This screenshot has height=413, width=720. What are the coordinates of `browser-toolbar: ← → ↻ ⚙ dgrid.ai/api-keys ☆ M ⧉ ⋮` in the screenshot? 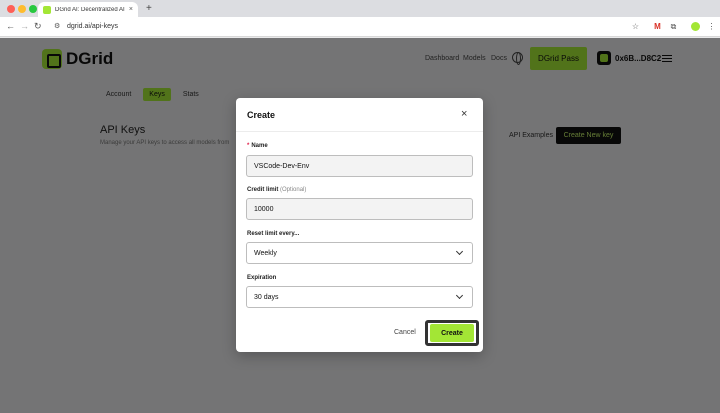 It's located at (360, 27).